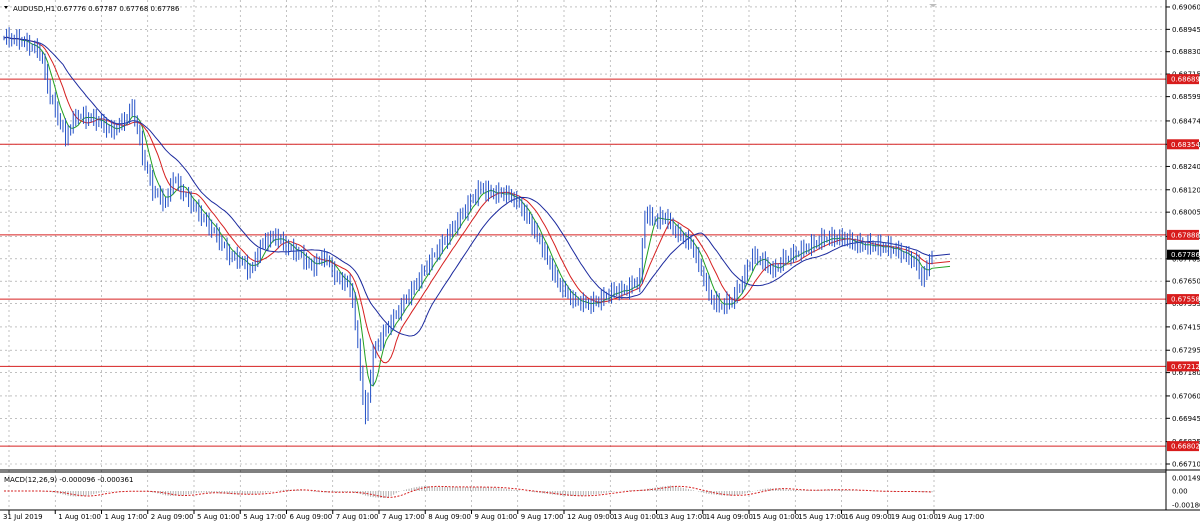  I want to click on price-tick-label: 0.67060, so click(1186, 396).